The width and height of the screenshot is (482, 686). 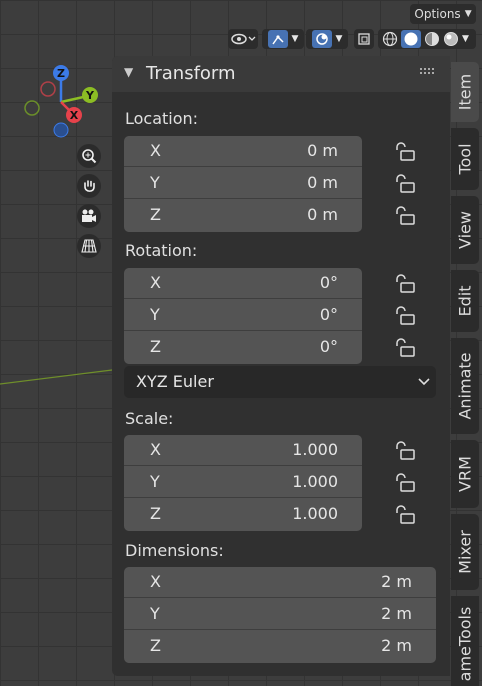 I want to click on negative-z-handle, so click(x=61, y=130).